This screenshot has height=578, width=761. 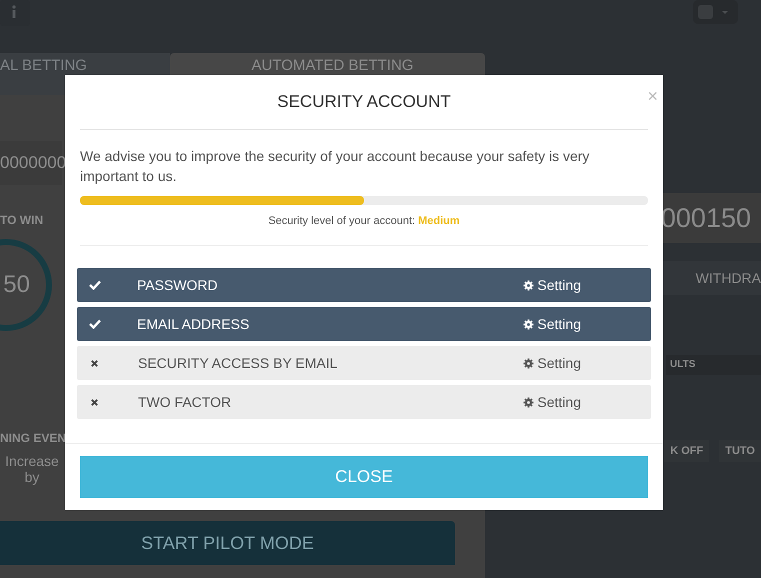 I want to click on toolbar-button: K OFF, so click(x=687, y=451).